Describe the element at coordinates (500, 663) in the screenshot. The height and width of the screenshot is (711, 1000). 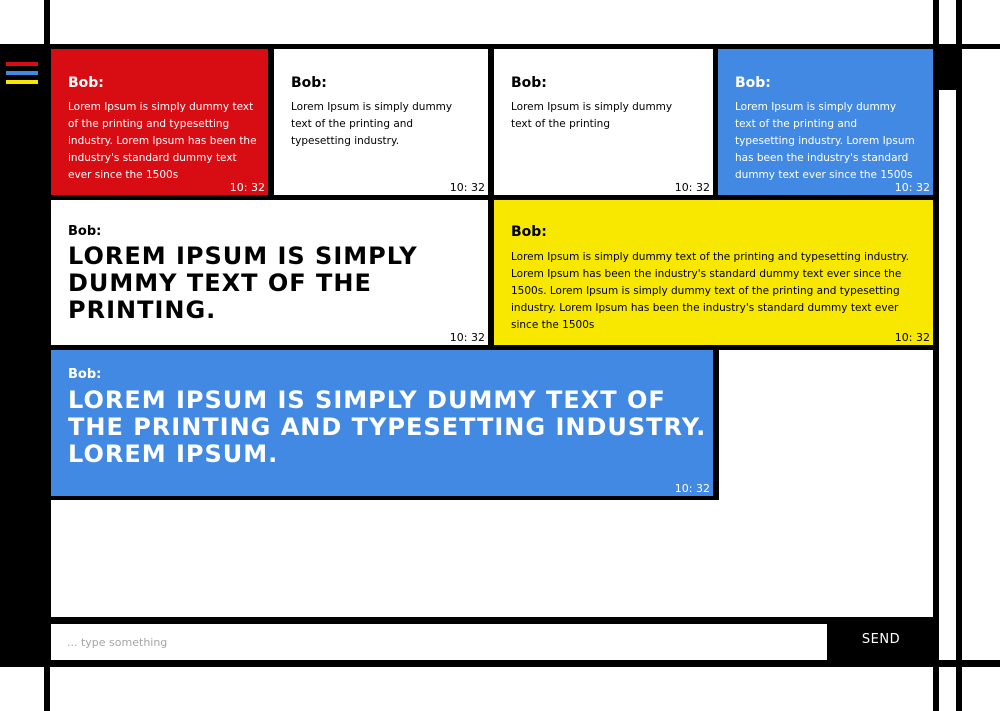
I see `frame-line-bottom` at that location.